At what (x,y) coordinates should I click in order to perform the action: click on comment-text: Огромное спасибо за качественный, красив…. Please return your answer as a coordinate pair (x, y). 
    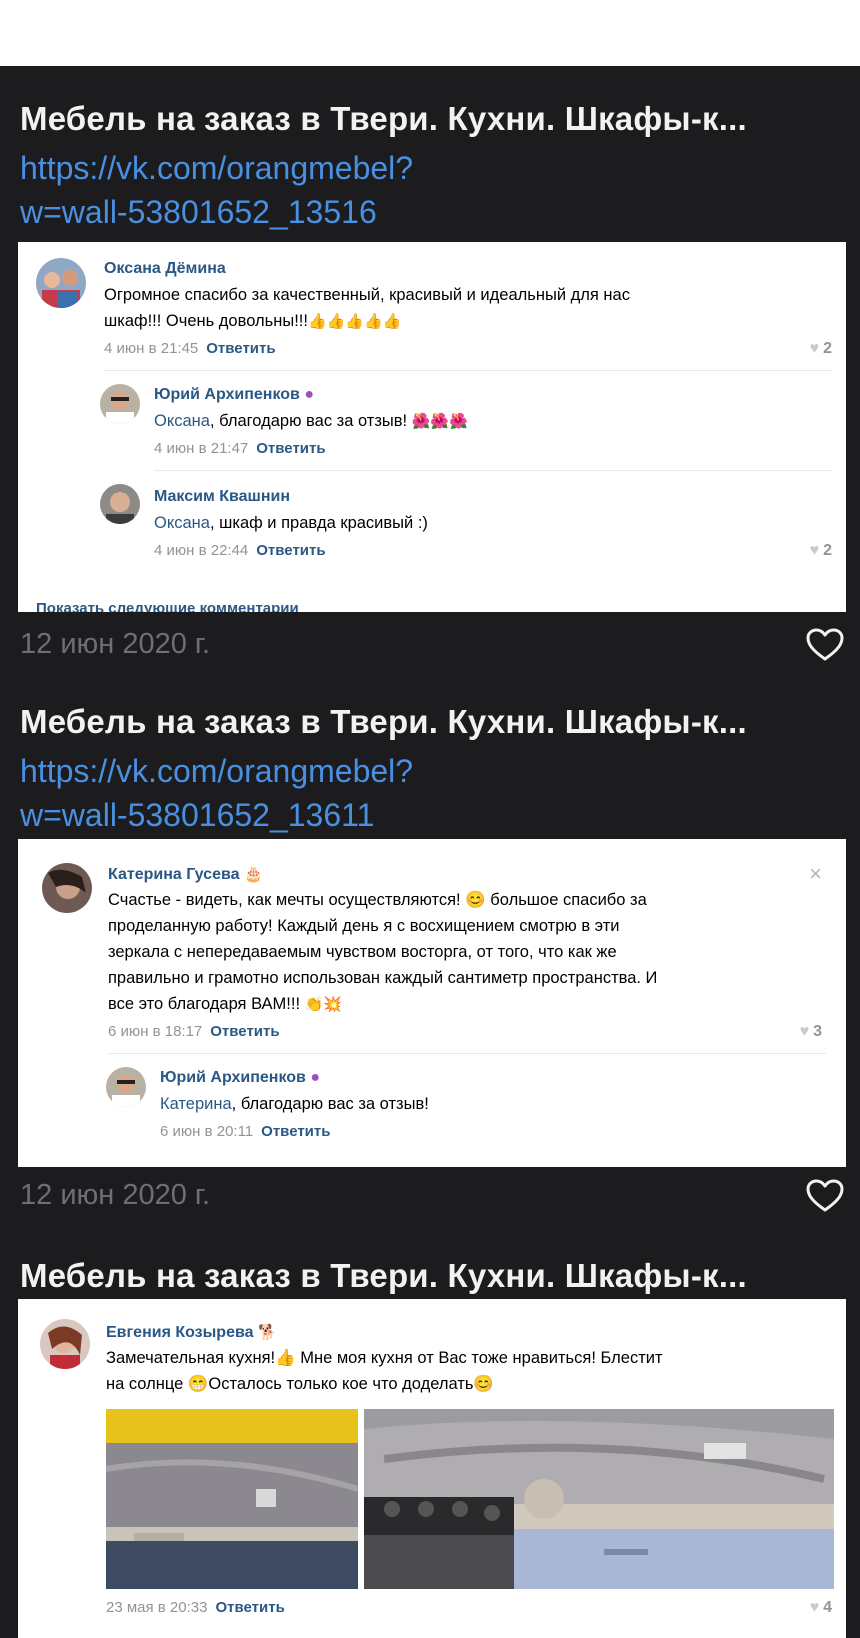
    Looking at the image, I should click on (454, 308).